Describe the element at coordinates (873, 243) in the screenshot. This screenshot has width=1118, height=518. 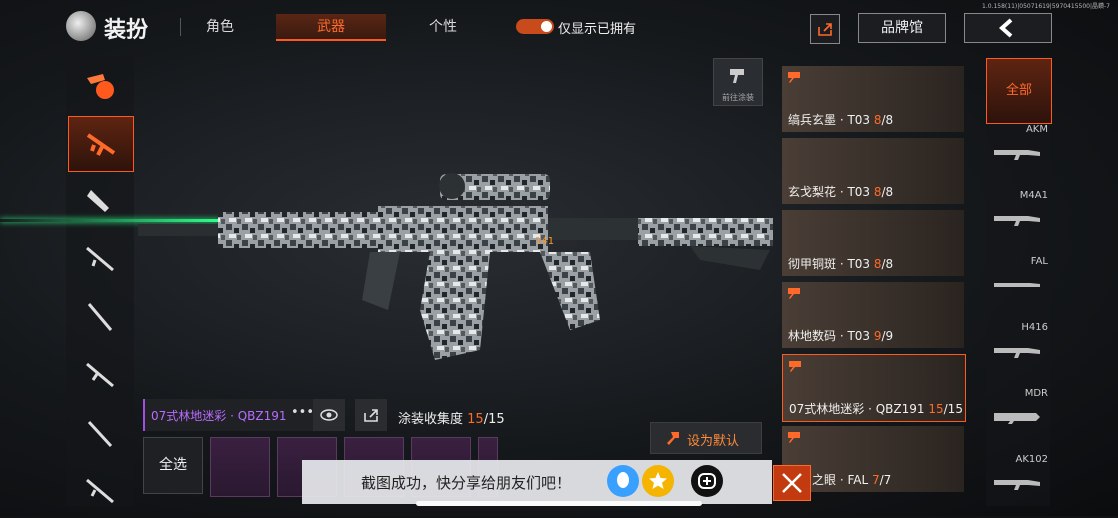
I see `skin-card: 彻甲铜斑 · T03 8/8` at that location.